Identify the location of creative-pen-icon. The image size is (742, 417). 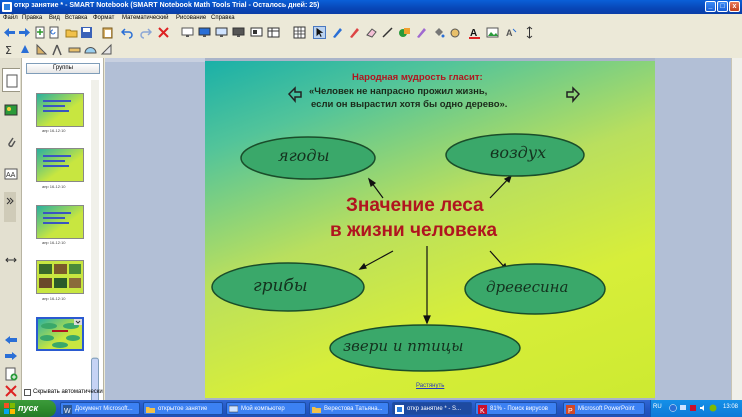
(354, 32).